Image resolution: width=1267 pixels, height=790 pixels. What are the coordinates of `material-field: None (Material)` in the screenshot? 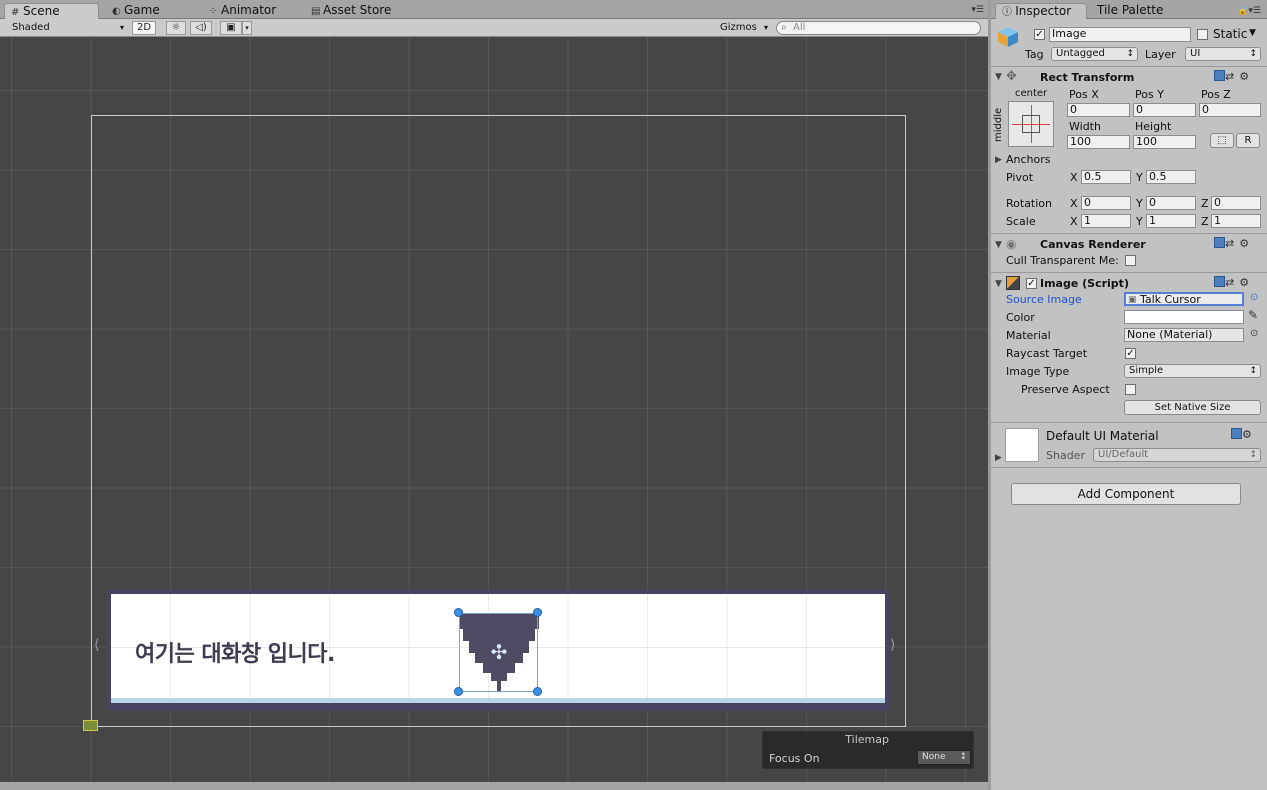 It's located at (1184, 335).